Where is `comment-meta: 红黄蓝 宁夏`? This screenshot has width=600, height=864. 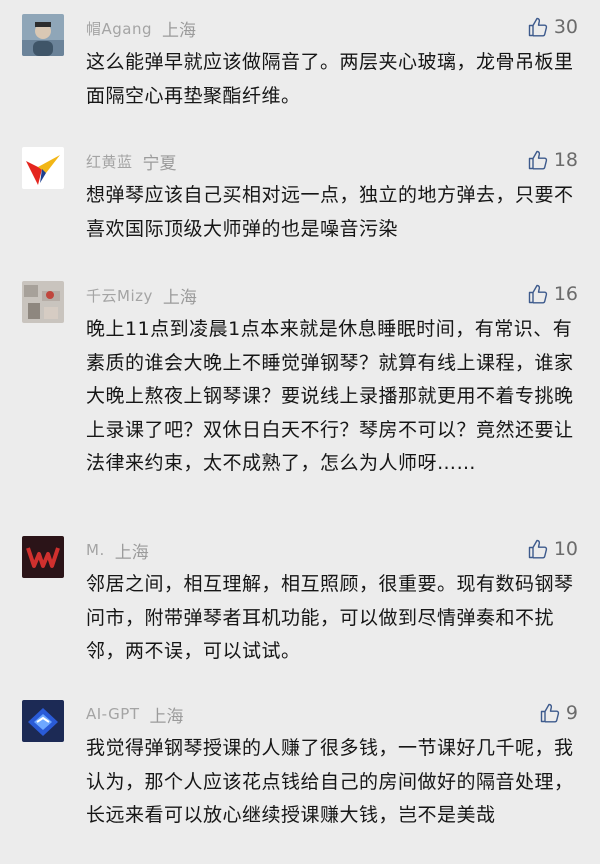 comment-meta: 红黄蓝 宁夏 is located at coordinates (131, 161).